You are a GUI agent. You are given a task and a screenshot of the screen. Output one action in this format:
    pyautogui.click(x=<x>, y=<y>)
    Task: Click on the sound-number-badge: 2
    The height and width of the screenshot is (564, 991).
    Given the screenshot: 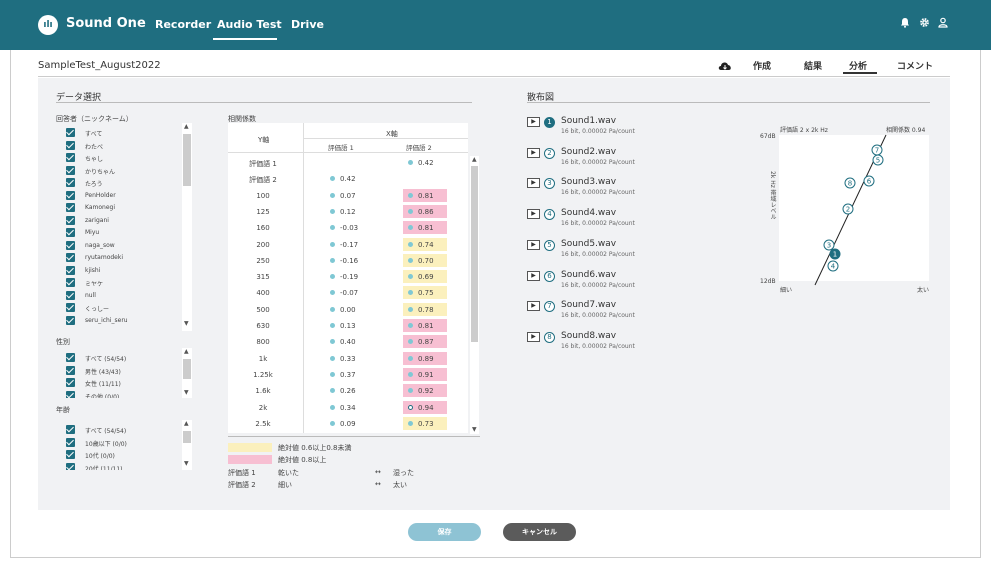 What is the action you would take?
    pyautogui.click(x=549, y=153)
    